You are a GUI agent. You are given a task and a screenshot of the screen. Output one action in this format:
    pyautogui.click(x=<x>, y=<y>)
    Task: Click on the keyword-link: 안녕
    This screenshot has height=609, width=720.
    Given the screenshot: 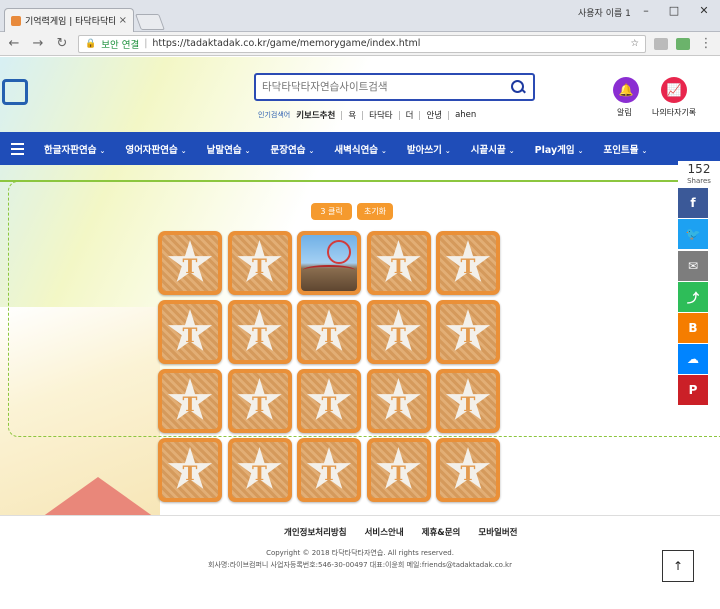 What is the action you would take?
    pyautogui.click(x=434, y=115)
    